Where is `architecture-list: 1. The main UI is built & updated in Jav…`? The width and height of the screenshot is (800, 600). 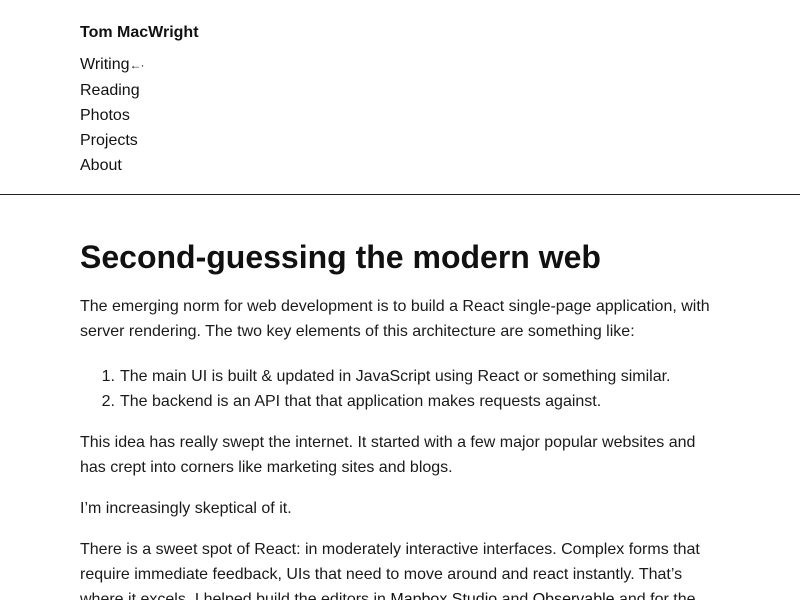
architecture-list: 1. The main UI is built & updated in Jav… is located at coordinates (400, 389).